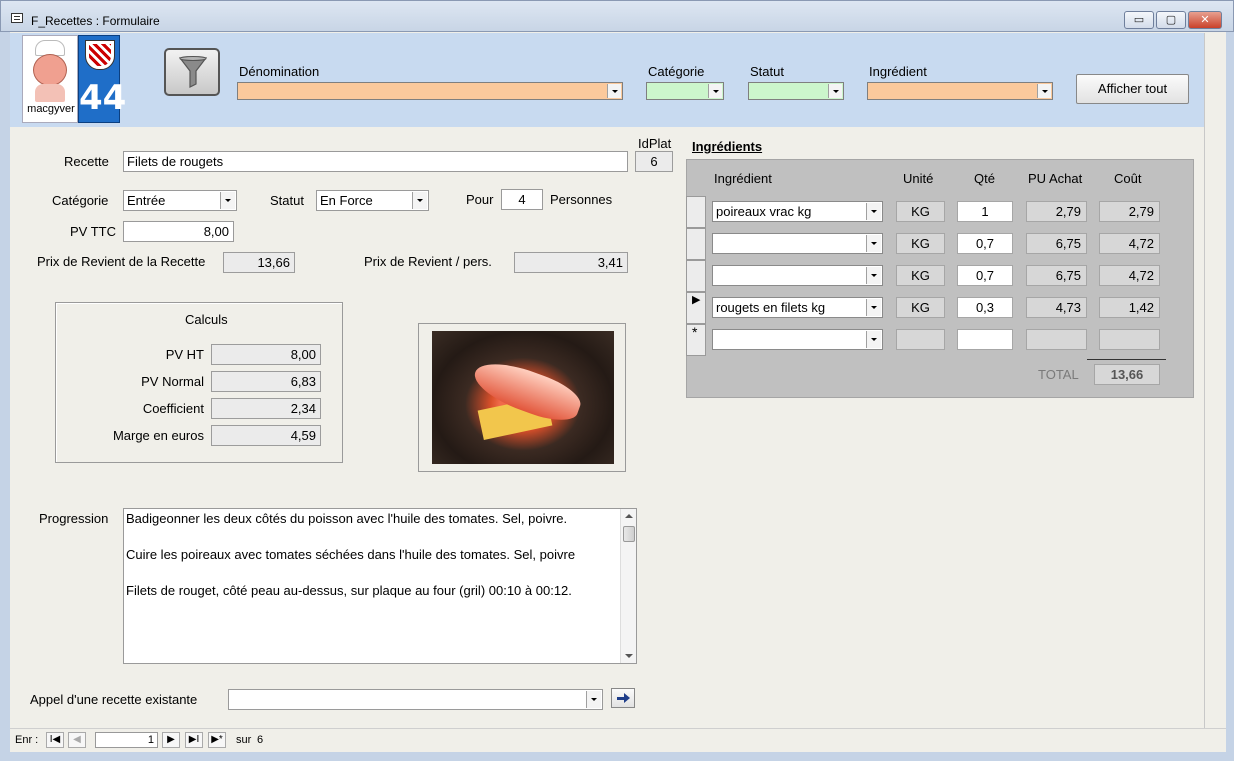 This screenshot has height=761, width=1234. What do you see at coordinates (654, 161) in the screenshot?
I see `idplat-field: 6` at bounding box center [654, 161].